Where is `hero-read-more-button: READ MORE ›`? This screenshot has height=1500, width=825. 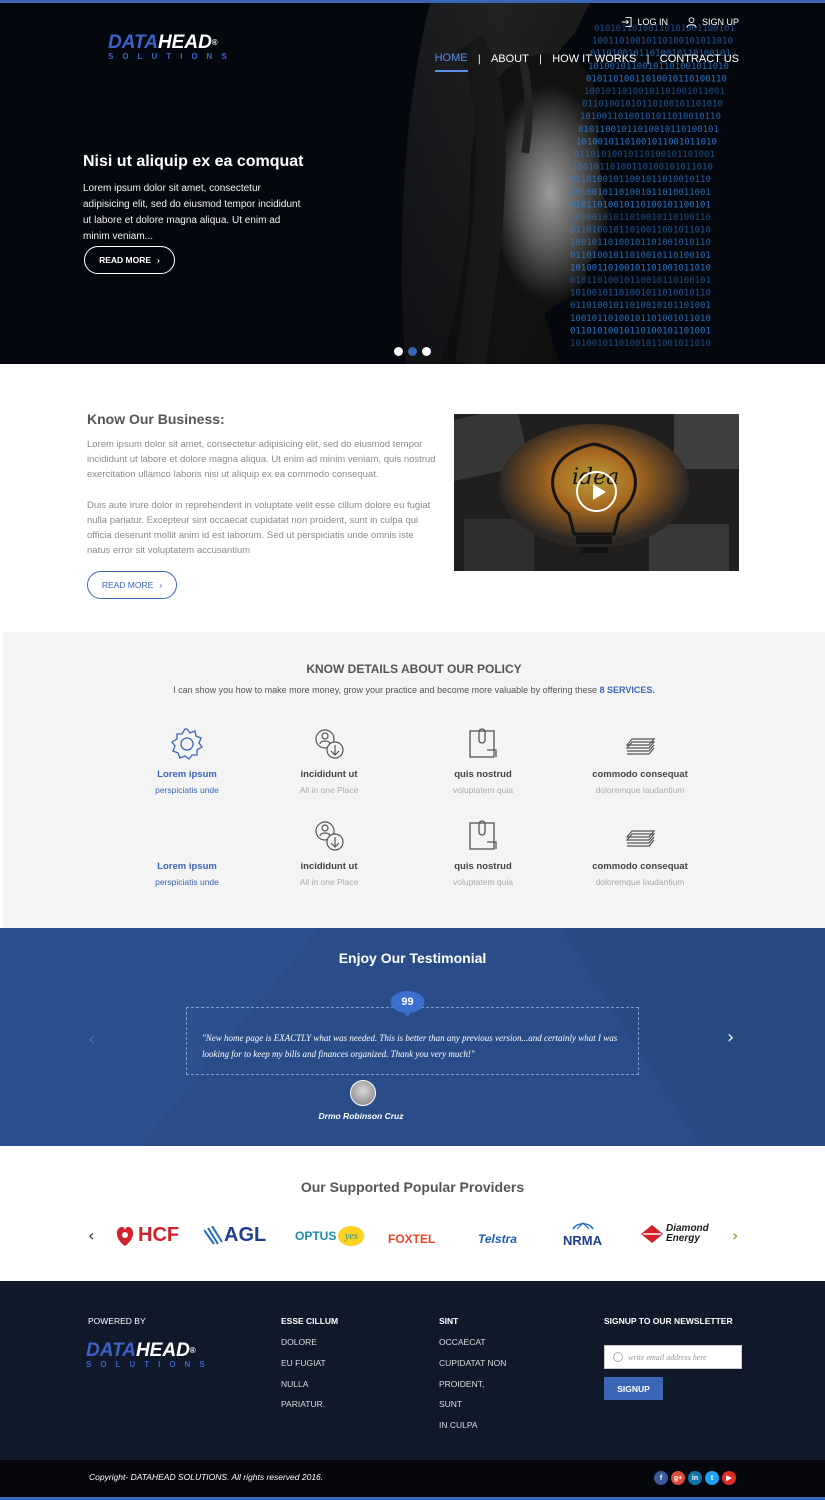 hero-read-more-button: READ MORE › is located at coordinates (129, 260).